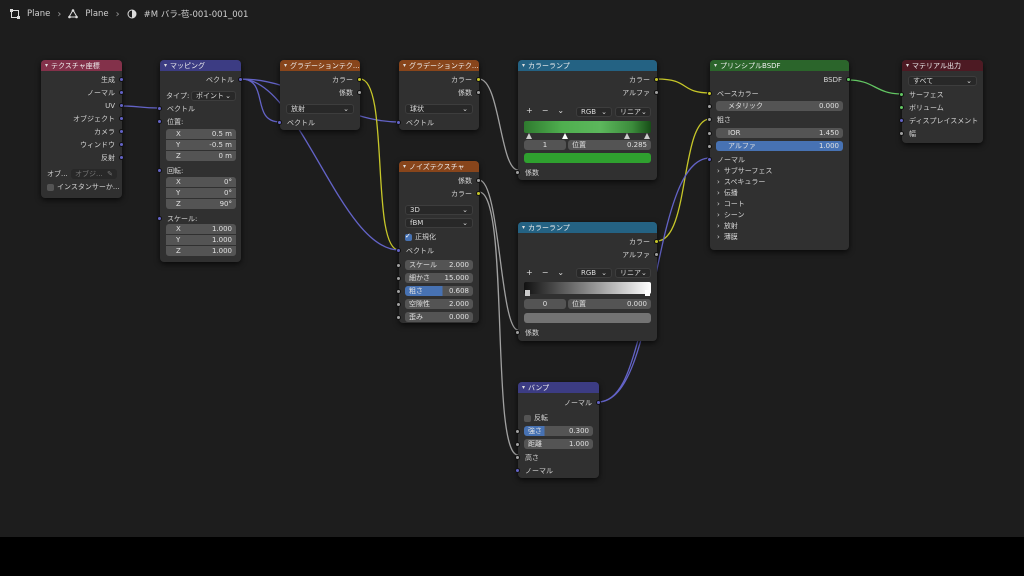 The width and height of the screenshot is (1024, 576). I want to click on panel-specular: › スペキュラー, so click(741, 181).